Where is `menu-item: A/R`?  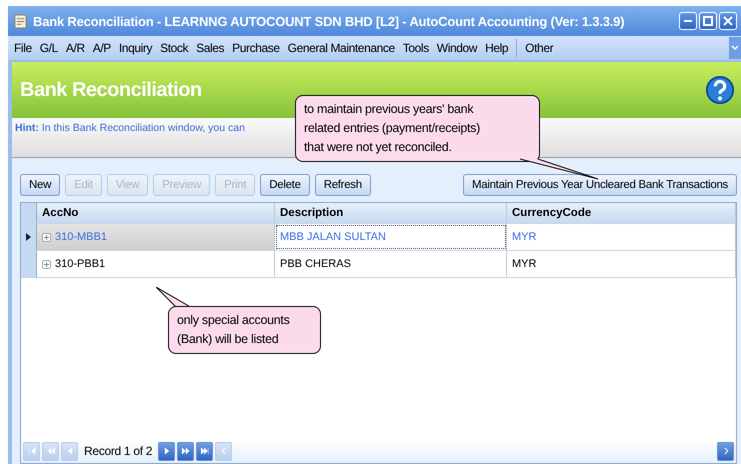 menu-item: A/R is located at coordinates (75, 48).